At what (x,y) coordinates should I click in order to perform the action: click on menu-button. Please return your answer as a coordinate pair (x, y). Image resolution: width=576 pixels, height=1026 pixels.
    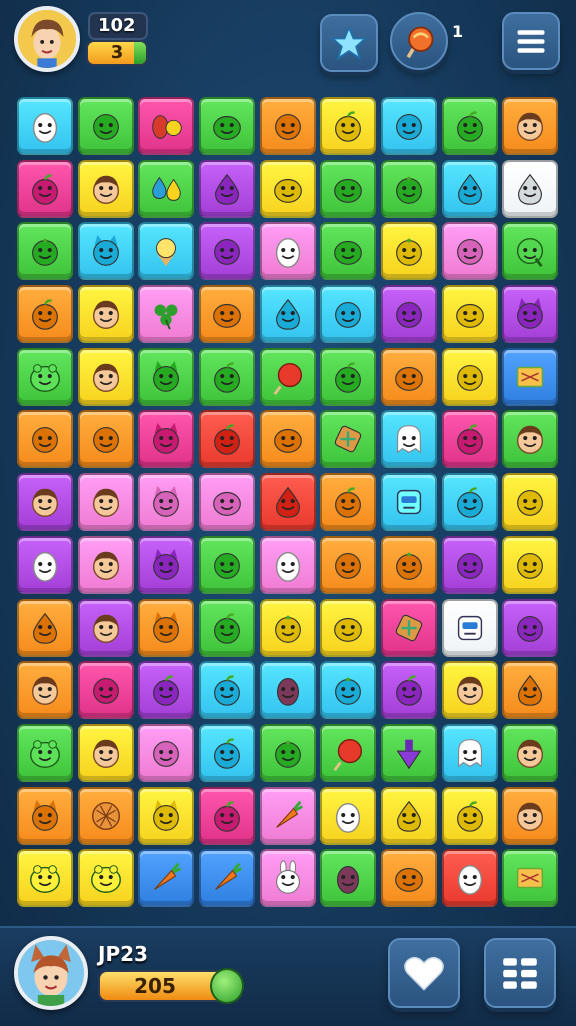
    Looking at the image, I should click on (531, 41).